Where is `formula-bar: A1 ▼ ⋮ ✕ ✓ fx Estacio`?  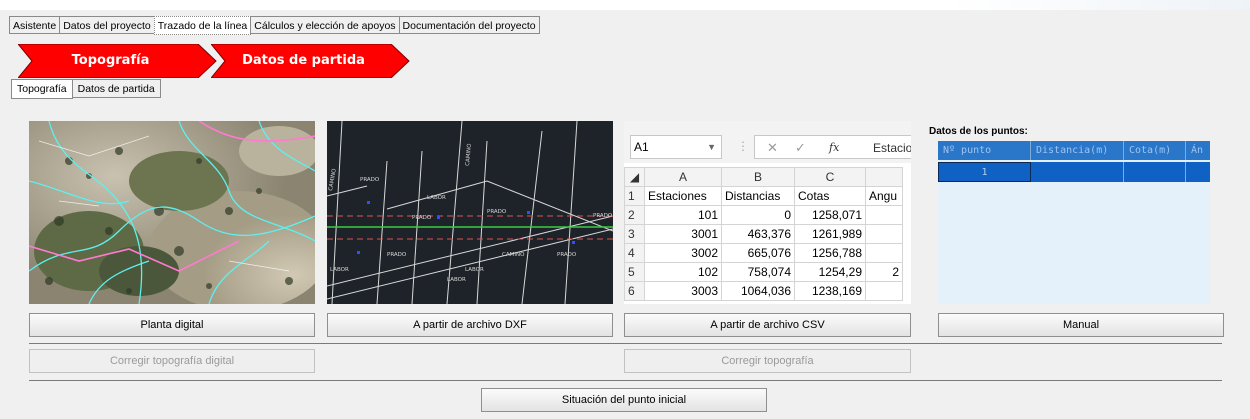
formula-bar: A1 ▼ ⋮ ✕ ✓ fx Estacio is located at coordinates (767, 142).